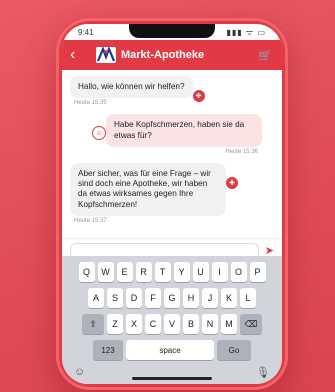 The image size is (335, 392). Describe the element at coordinates (172, 378) in the screenshot. I see `home-indicator` at that location.